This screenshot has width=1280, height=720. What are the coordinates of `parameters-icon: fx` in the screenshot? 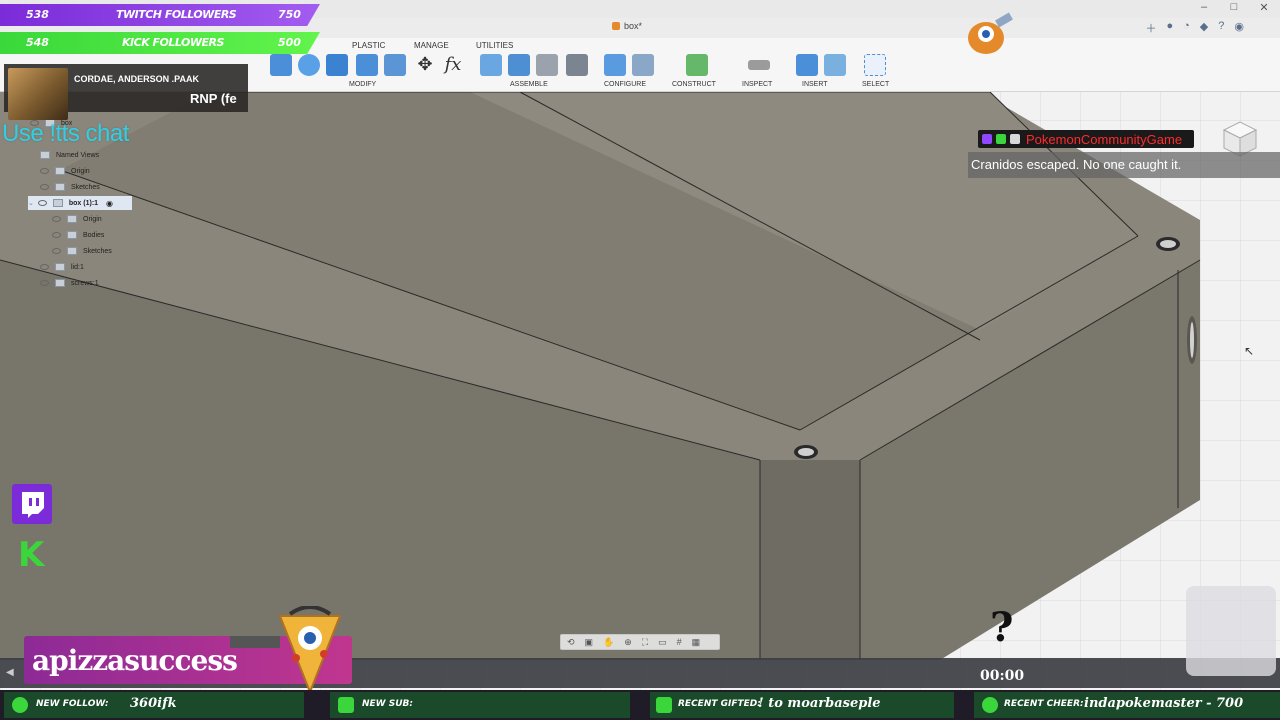 It's located at (453, 65).